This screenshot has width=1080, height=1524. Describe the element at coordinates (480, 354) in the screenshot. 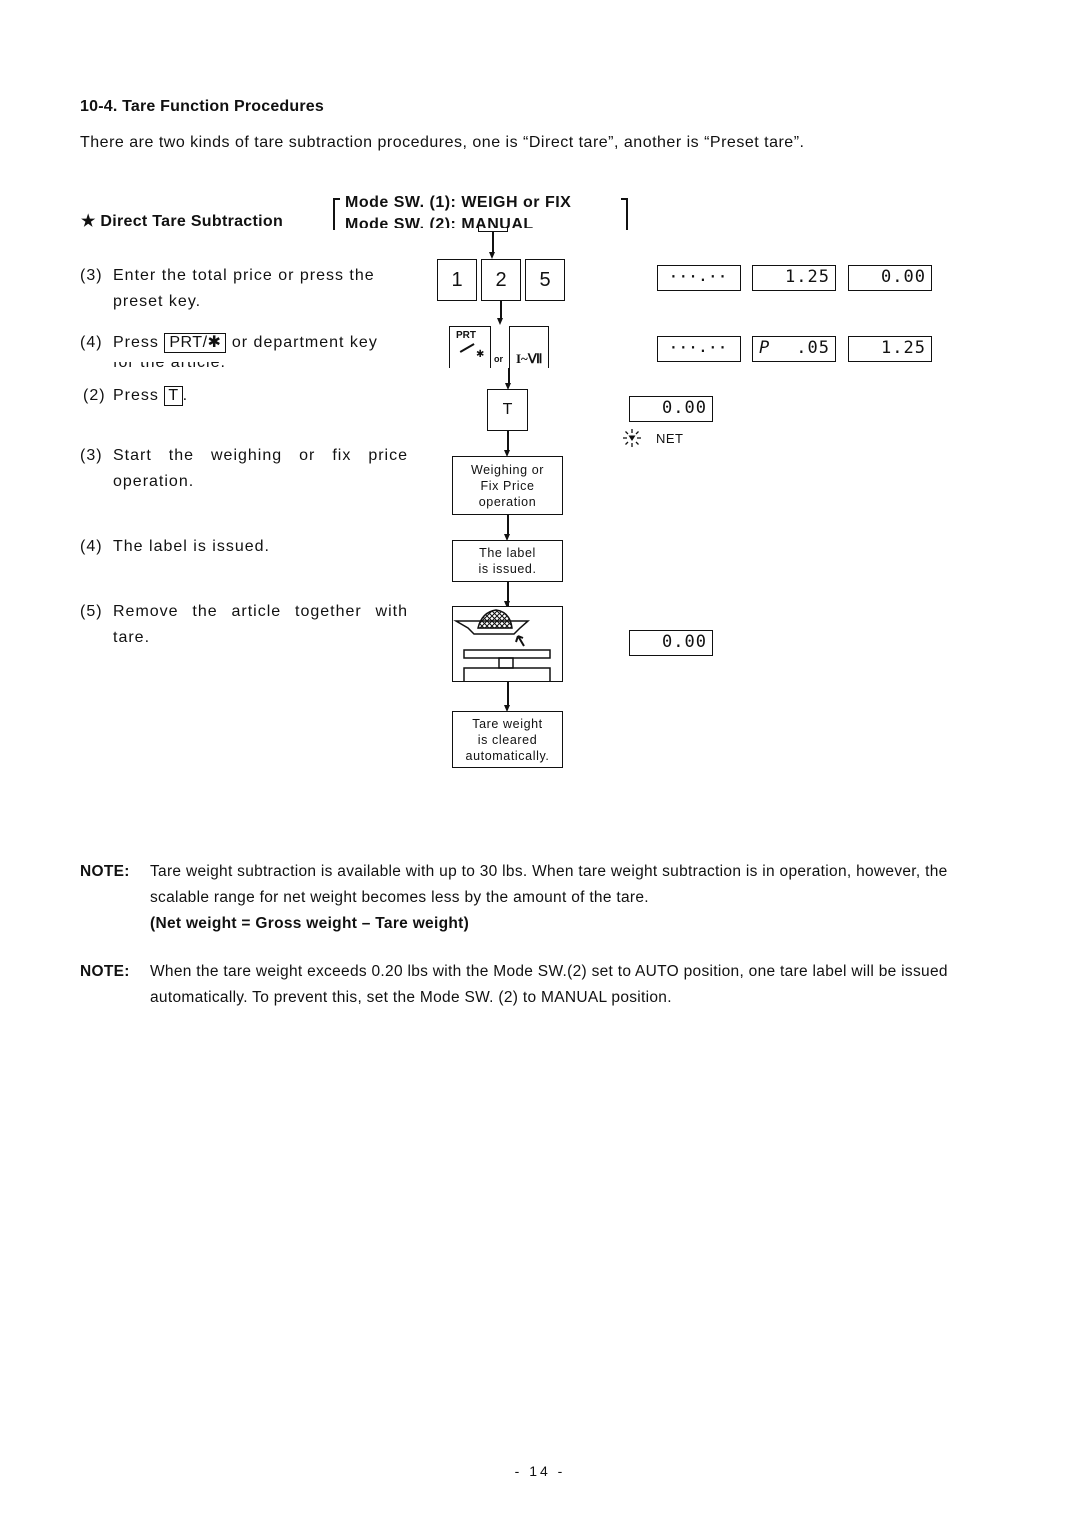

I see `asterisk-icon: ✱` at that location.